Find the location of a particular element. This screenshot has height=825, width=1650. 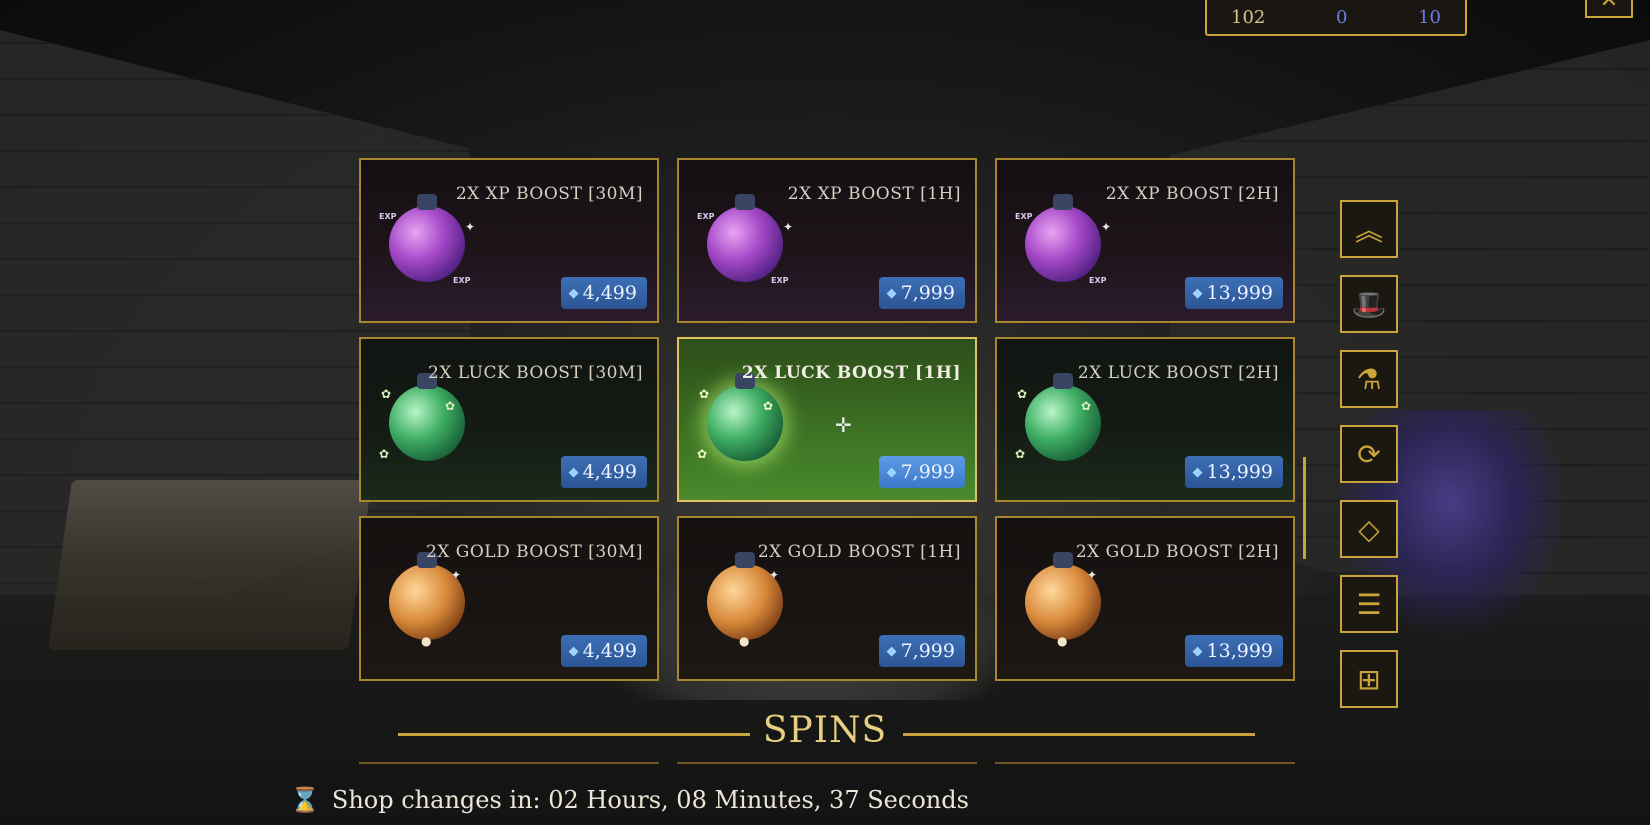

side-button-cosmetics: 🎩 is located at coordinates (1369, 304).